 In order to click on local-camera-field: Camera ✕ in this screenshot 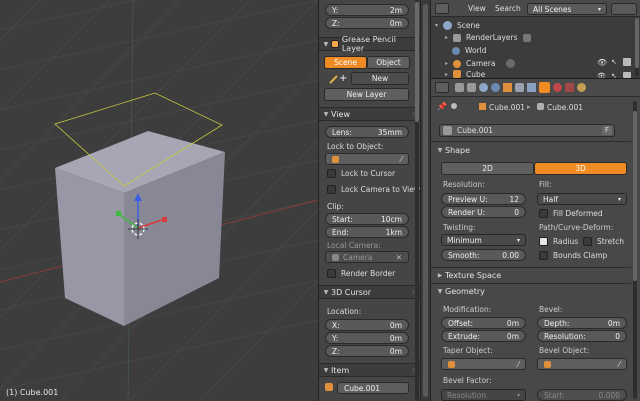, I will do `click(367, 257)`.